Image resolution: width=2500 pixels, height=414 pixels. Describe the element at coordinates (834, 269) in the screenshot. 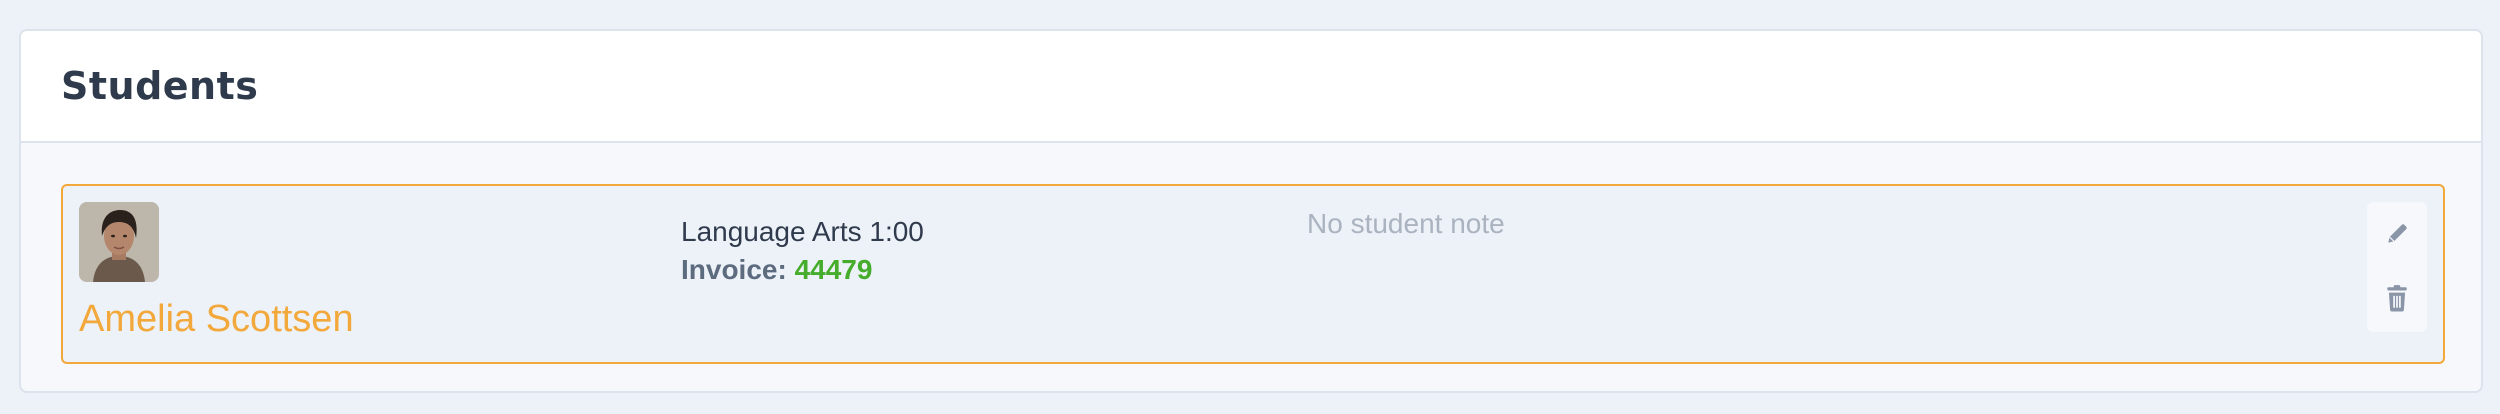

I see `invoice-number-link: 44479` at that location.